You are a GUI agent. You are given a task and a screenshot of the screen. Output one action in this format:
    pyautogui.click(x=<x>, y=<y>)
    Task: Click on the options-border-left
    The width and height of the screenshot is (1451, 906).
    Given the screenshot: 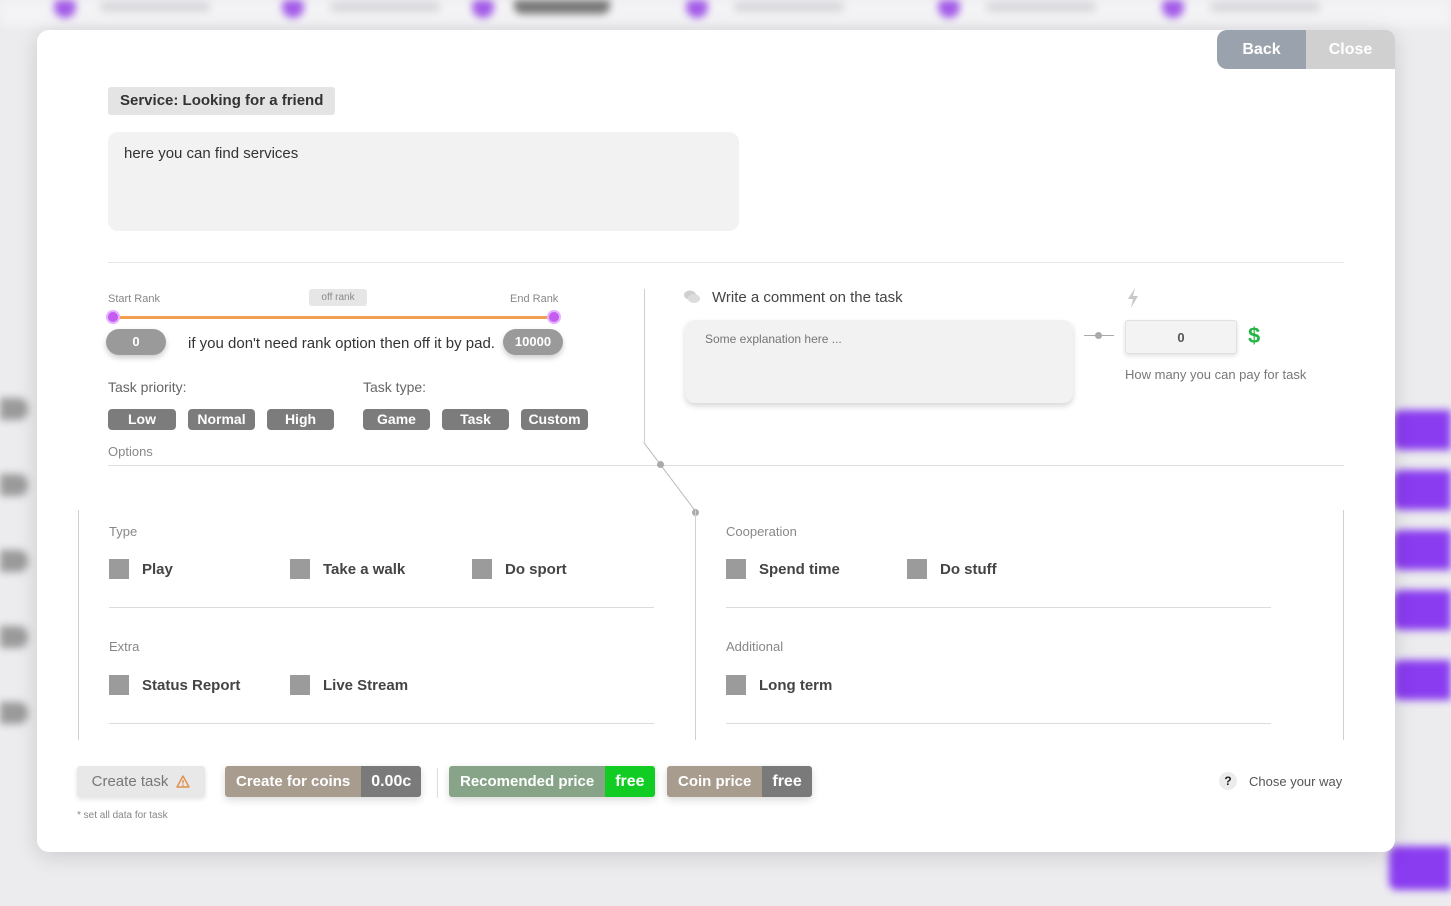 What is the action you would take?
    pyautogui.click(x=78, y=625)
    